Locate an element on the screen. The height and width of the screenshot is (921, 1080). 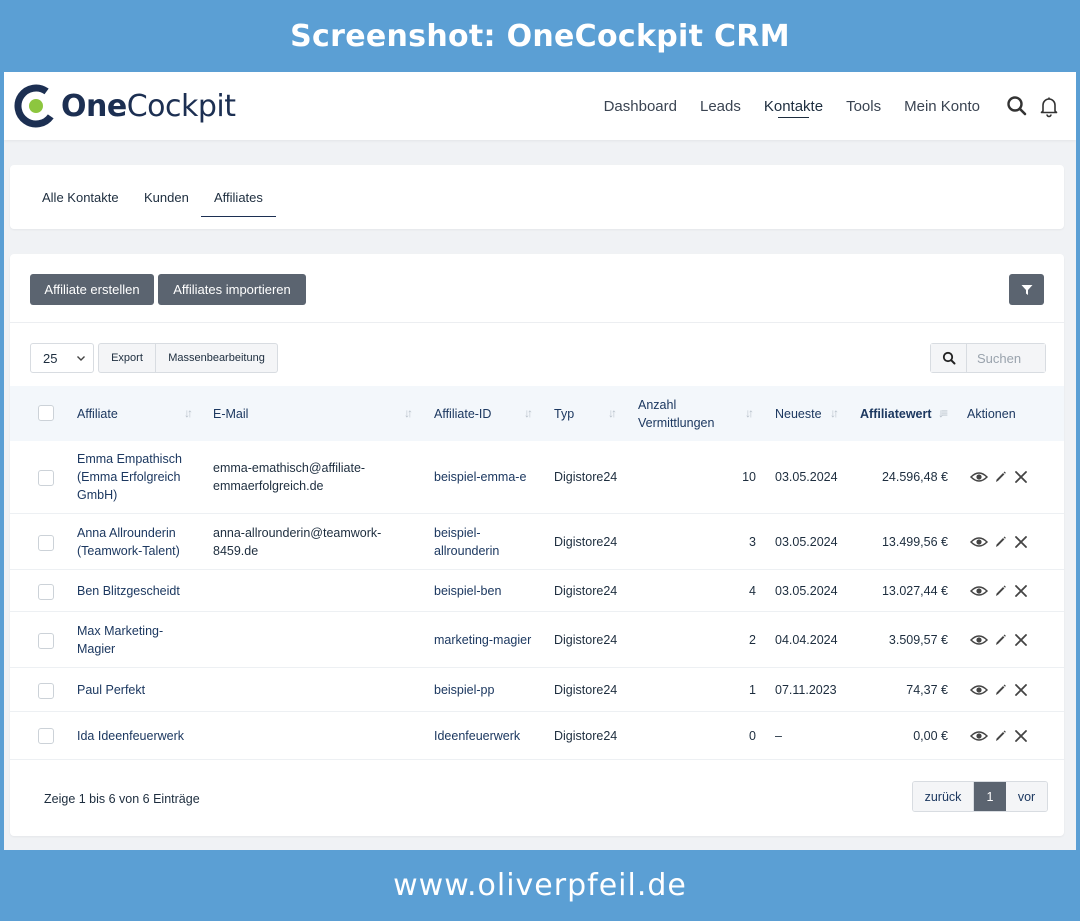
pagination-page-1: 1 is located at coordinates (990, 796).